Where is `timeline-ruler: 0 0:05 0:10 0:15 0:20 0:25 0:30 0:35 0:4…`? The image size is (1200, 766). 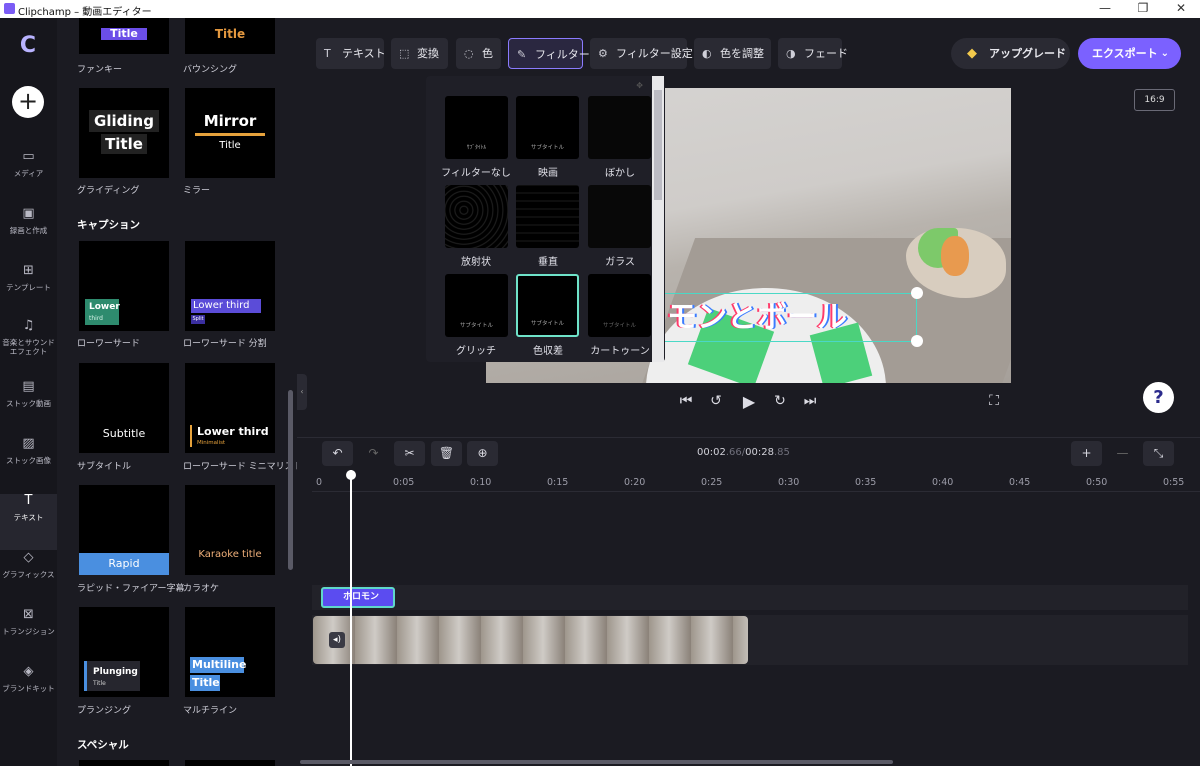 timeline-ruler: 0 0:05 0:10 0:15 0:20 0:25 0:30 0:35 0:4… is located at coordinates (756, 481).